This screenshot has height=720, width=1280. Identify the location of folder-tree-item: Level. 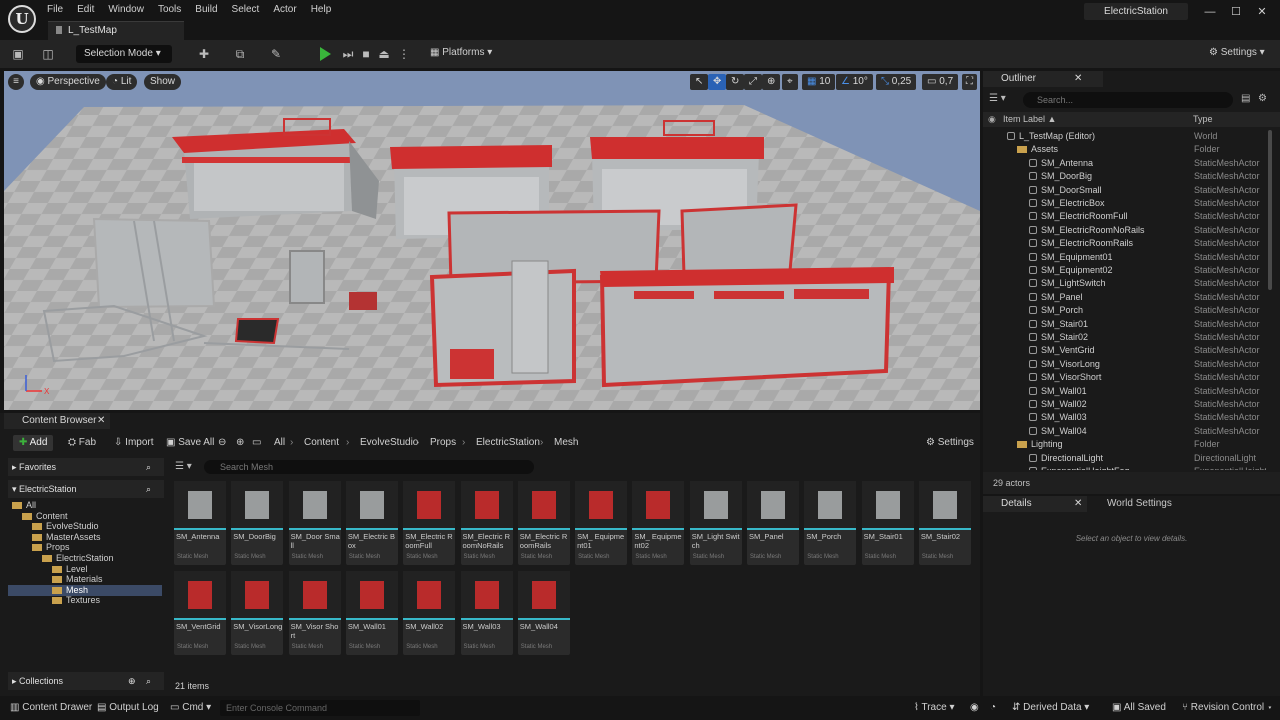
(85, 569).